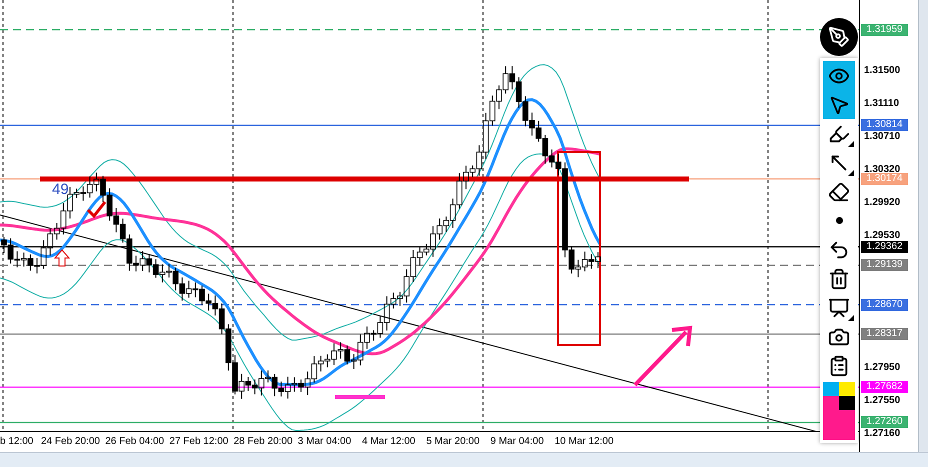 The width and height of the screenshot is (928, 467). What do you see at coordinates (663, 356) in the screenshot?
I see `arrow-drawing` at bounding box center [663, 356].